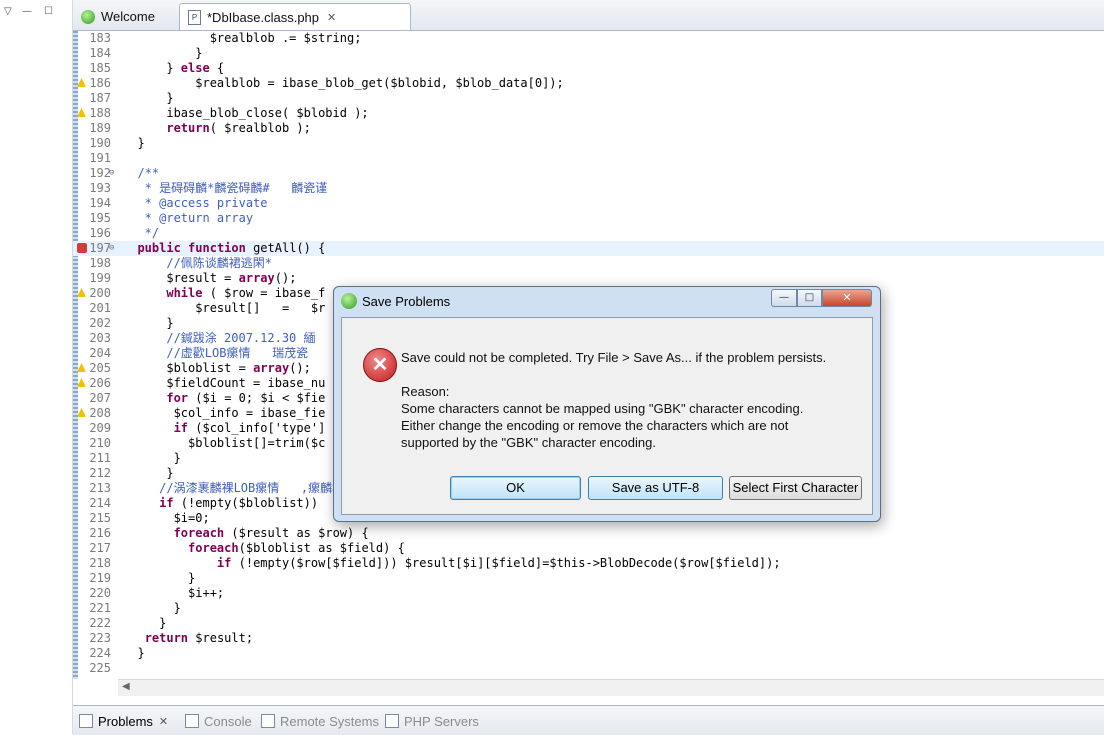 The height and width of the screenshot is (735, 1104). I want to click on line-number: 210, so click(100, 443).